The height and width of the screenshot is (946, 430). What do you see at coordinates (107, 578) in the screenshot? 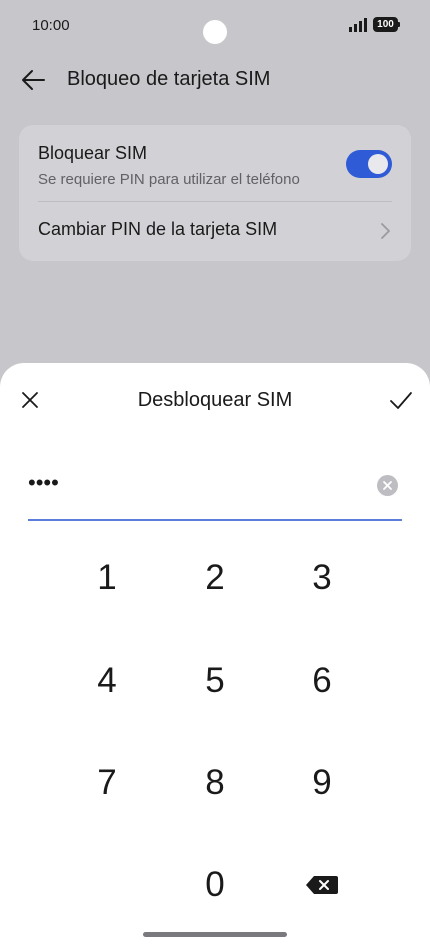
I see `key-1: 1` at bounding box center [107, 578].